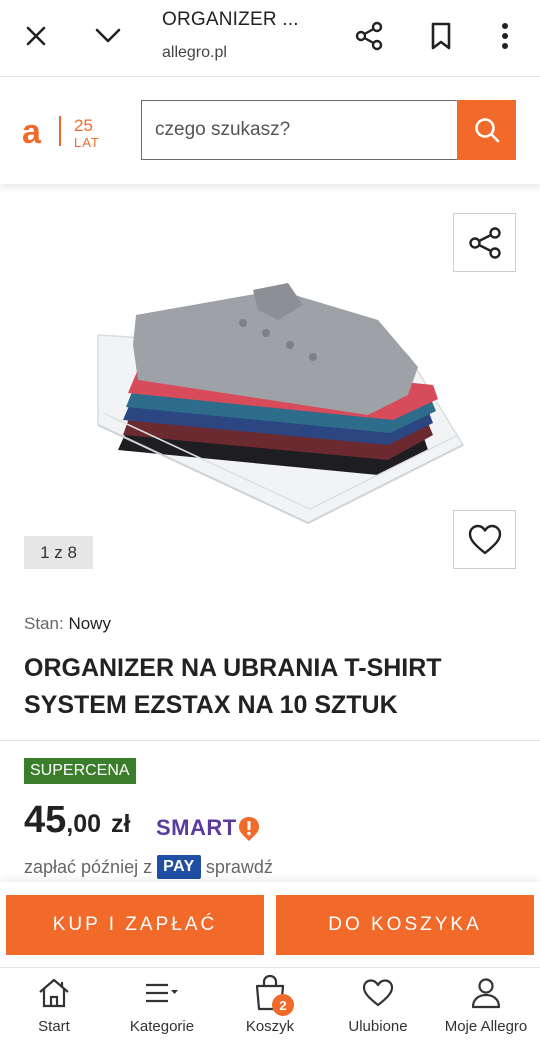 The image size is (540, 1045). Describe the element at coordinates (135, 925) in the screenshot. I see `buy-now-button: KUP I ZAPŁAĆ` at that location.